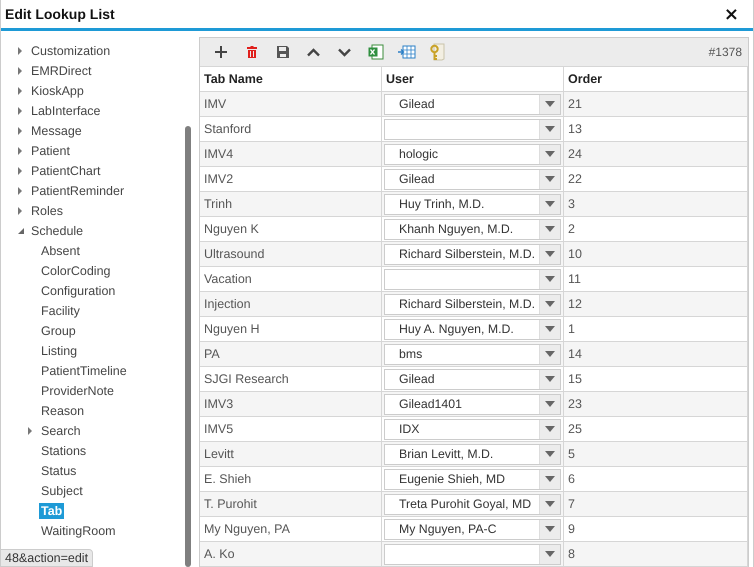  I want to click on tree-item: ProviderNote, so click(77, 391).